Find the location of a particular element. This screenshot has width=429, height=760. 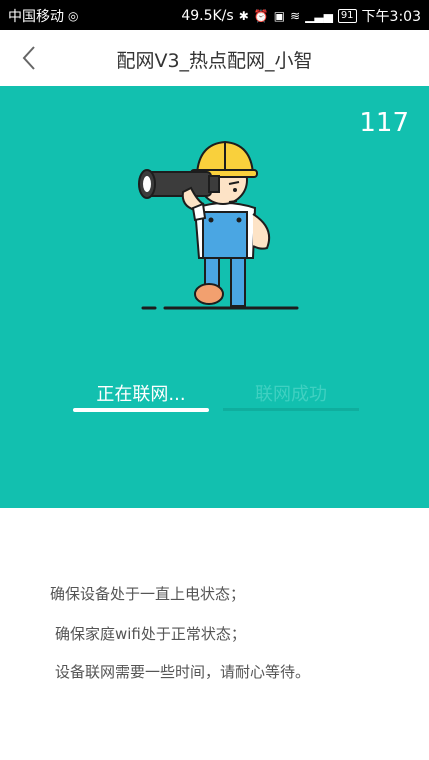

hd-icon: ▣ is located at coordinates (279, 16).